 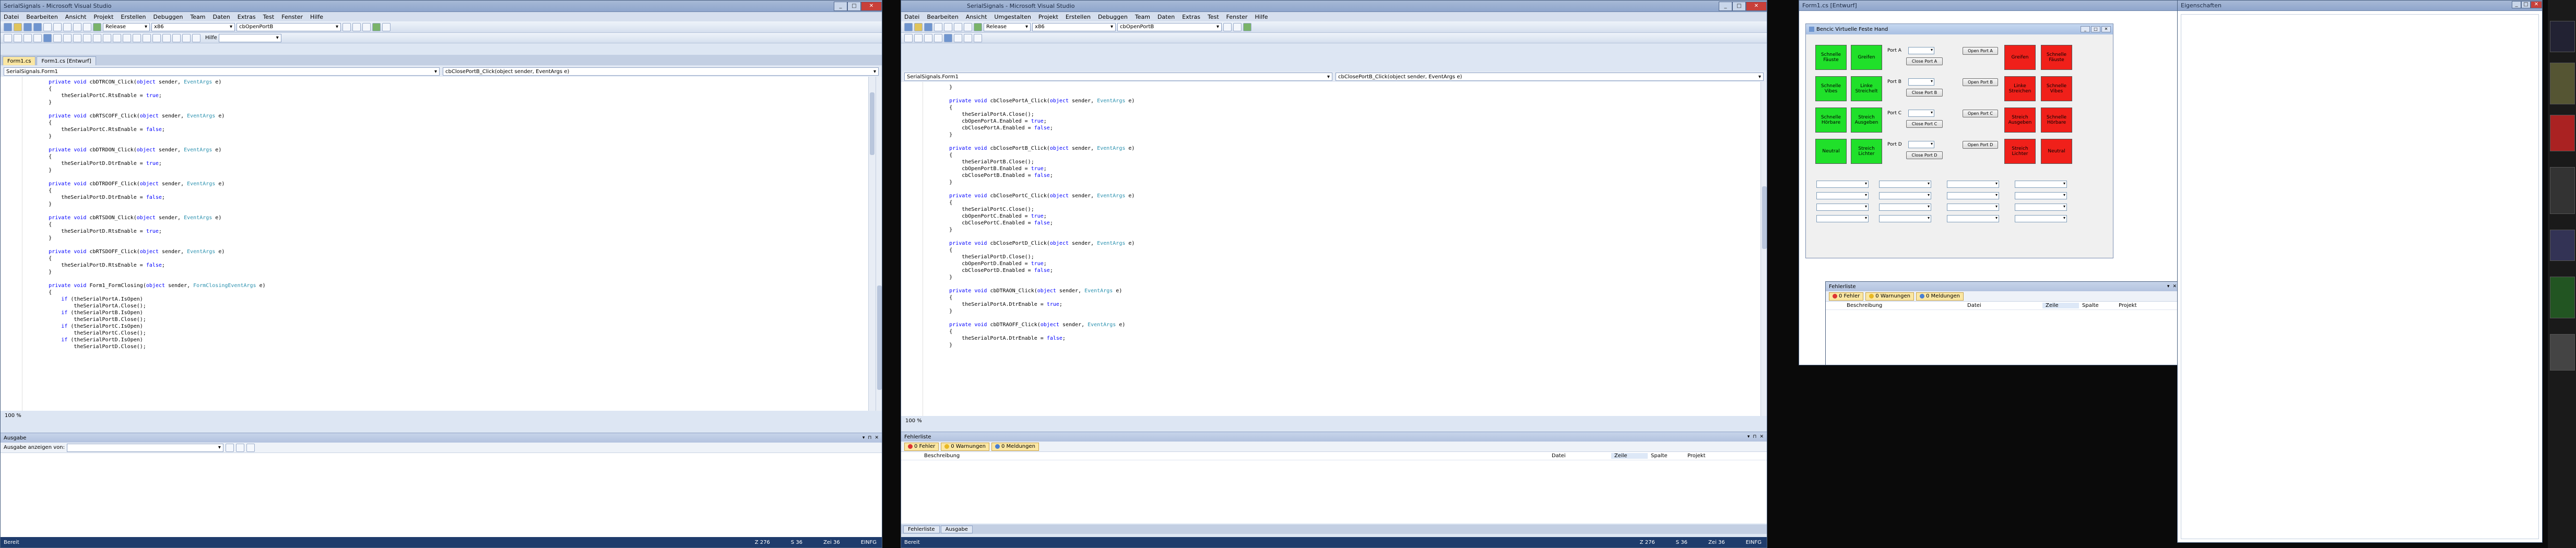 I want to click on close-port-button: Close Port B, so click(x=1924, y=93).